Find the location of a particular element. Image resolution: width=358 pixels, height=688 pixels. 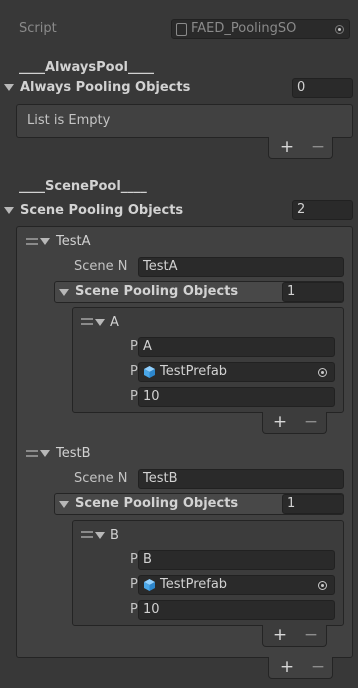

always-pool-count-field: 0 is located at coordinates (322, 88).